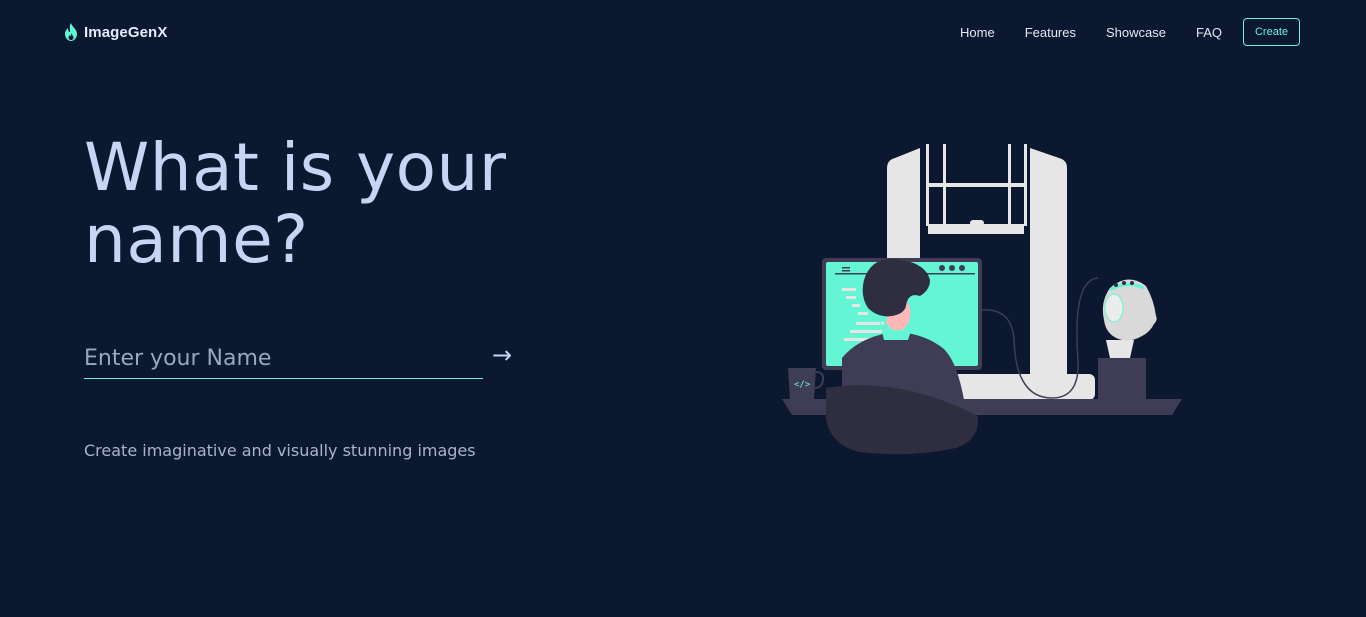 The image size is (1366, 617). I want to click on nav-link-faq: FAQ, so click(1209, 32).